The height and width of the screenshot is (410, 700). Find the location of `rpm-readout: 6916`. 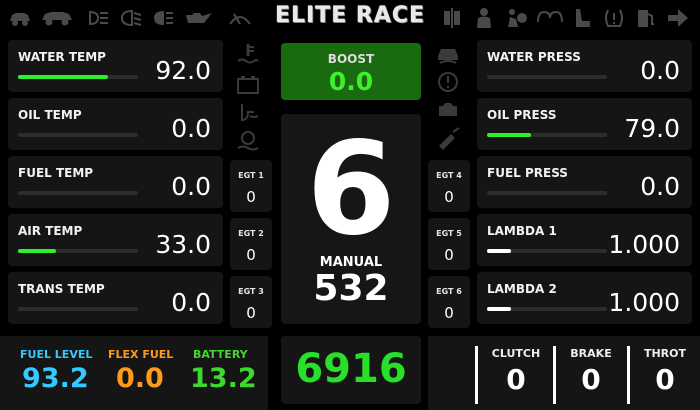

rpm-readout: 6916 is located at coordinates (351, 369).